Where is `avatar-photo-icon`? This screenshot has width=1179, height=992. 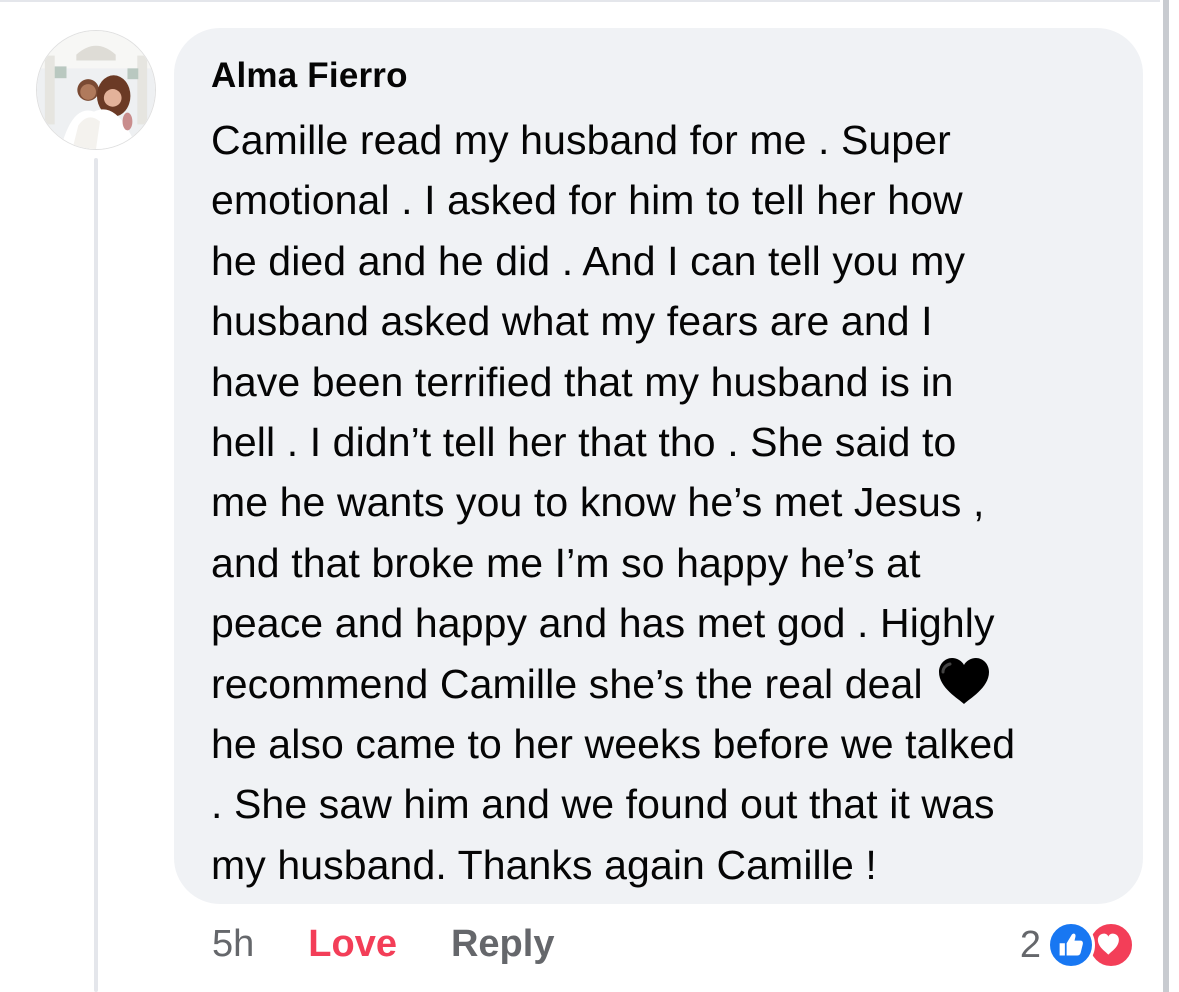
avatar-photo-icon is located at coordinates (96, 90).